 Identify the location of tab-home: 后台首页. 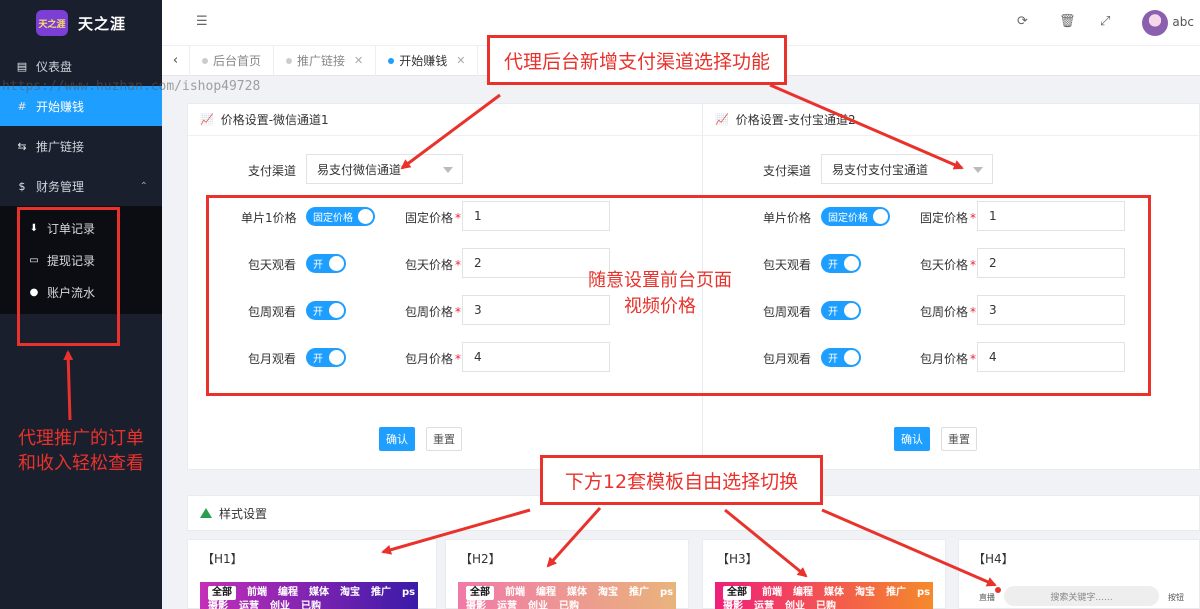
(232, 60).